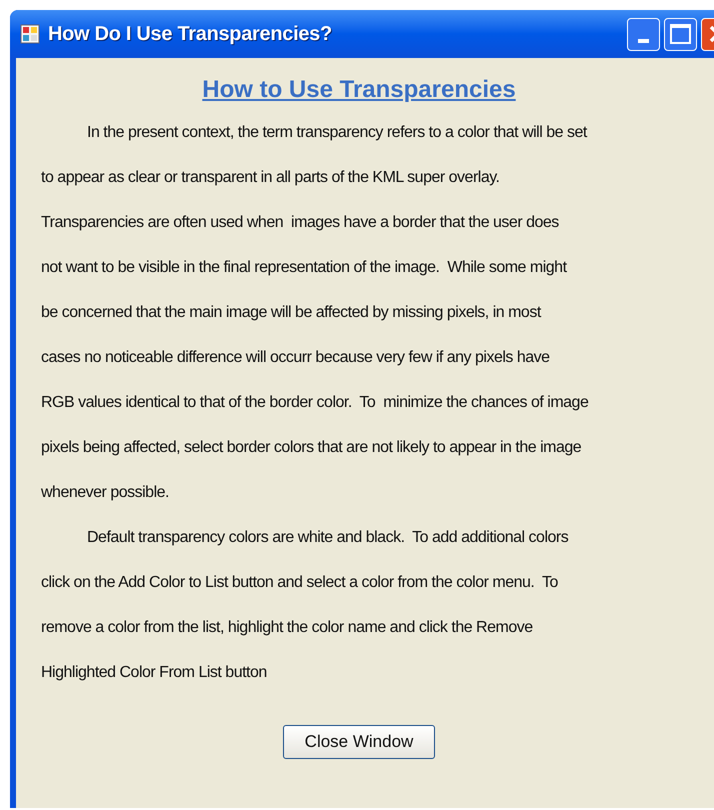 The height and width of the screenshot is (810, 714). I want to click on app-icon, so click(30, 34).